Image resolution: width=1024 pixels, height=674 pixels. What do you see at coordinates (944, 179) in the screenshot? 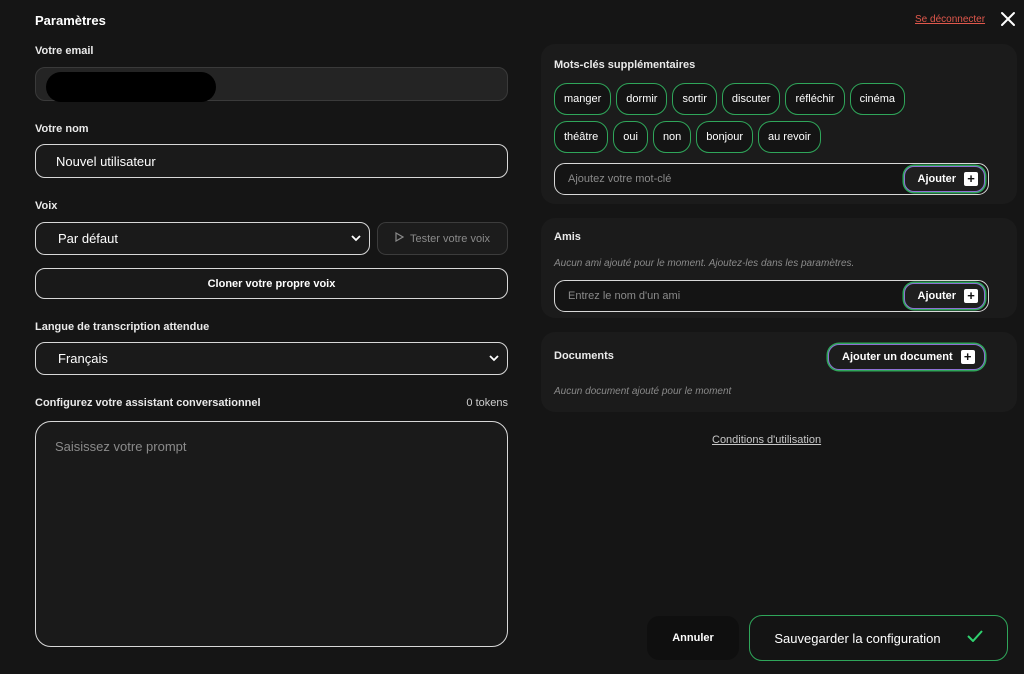
I see `add-keyword-button: Ajouter +` at bounding box center [944, 179].